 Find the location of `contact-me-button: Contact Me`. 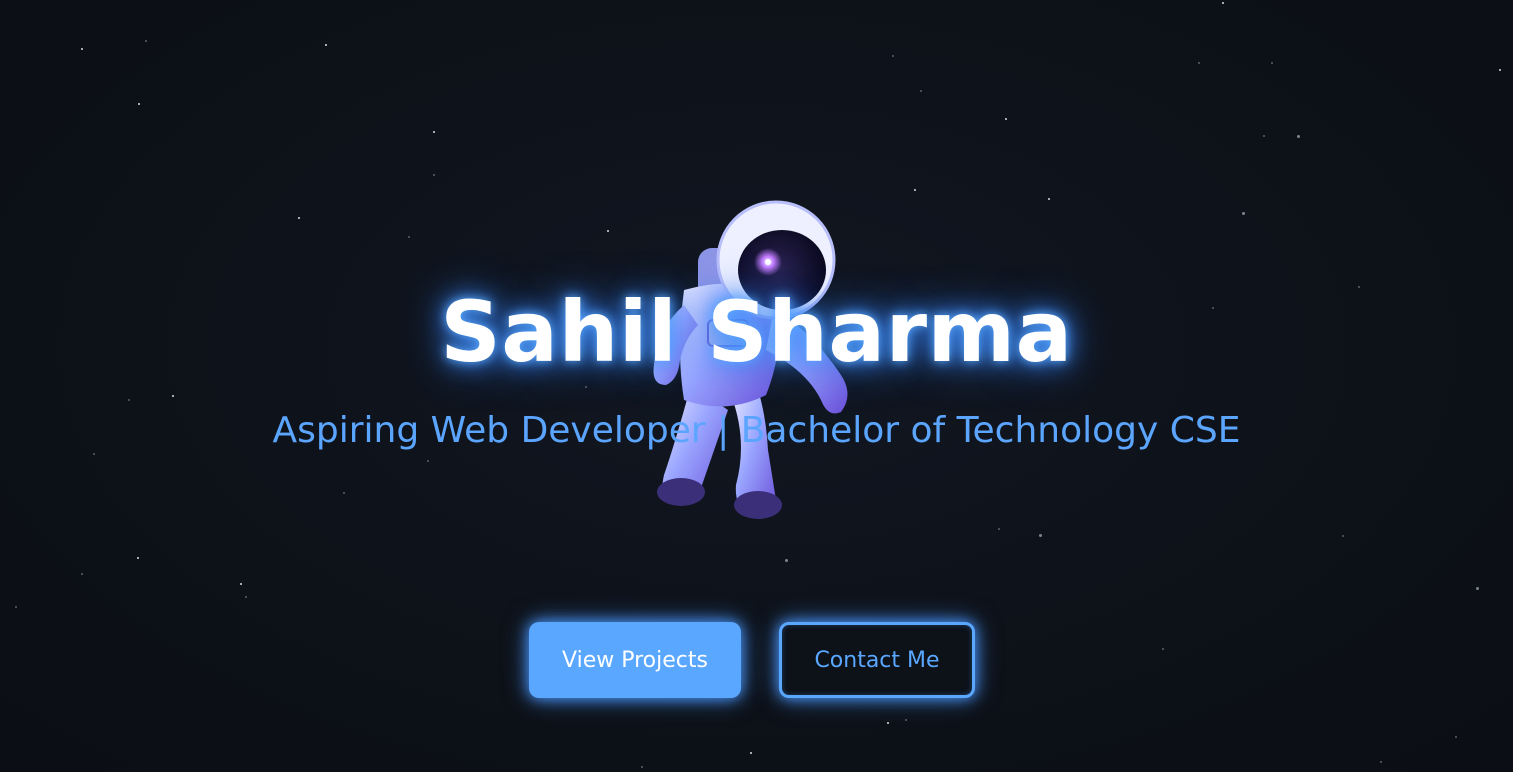

contact-me-button: Contact Me is located at coordinates (877, 660).